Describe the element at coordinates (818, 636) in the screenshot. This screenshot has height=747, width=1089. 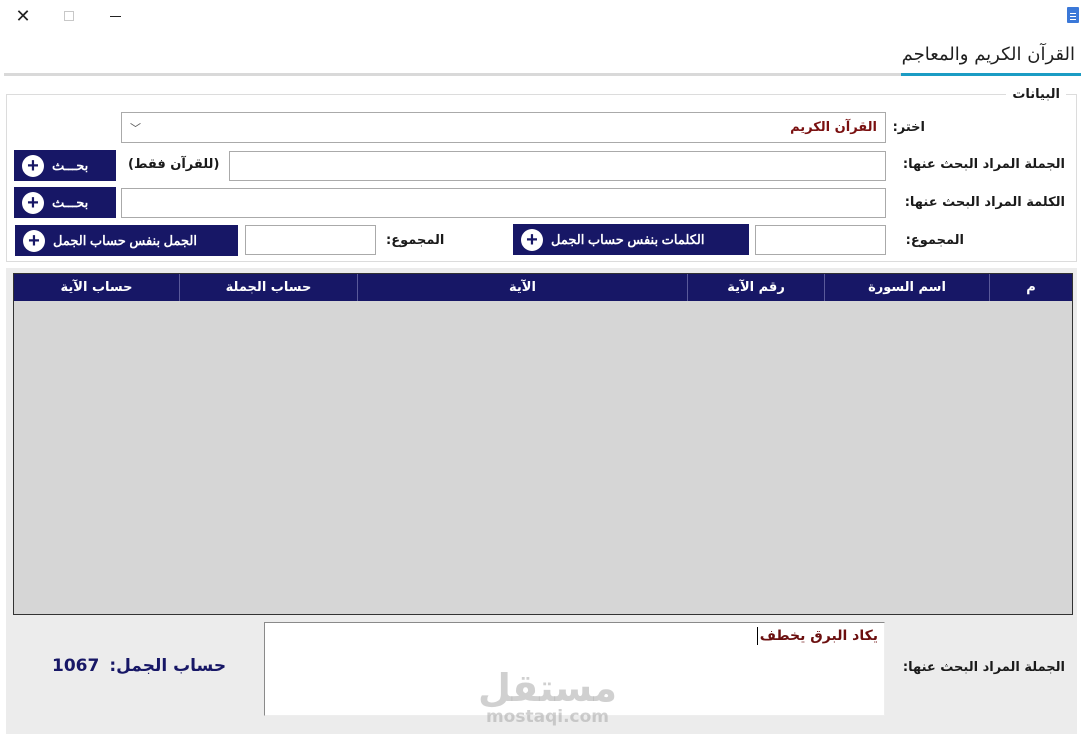
I see `sentence-textarea-value: يكاد البرق يخطف` at that location.